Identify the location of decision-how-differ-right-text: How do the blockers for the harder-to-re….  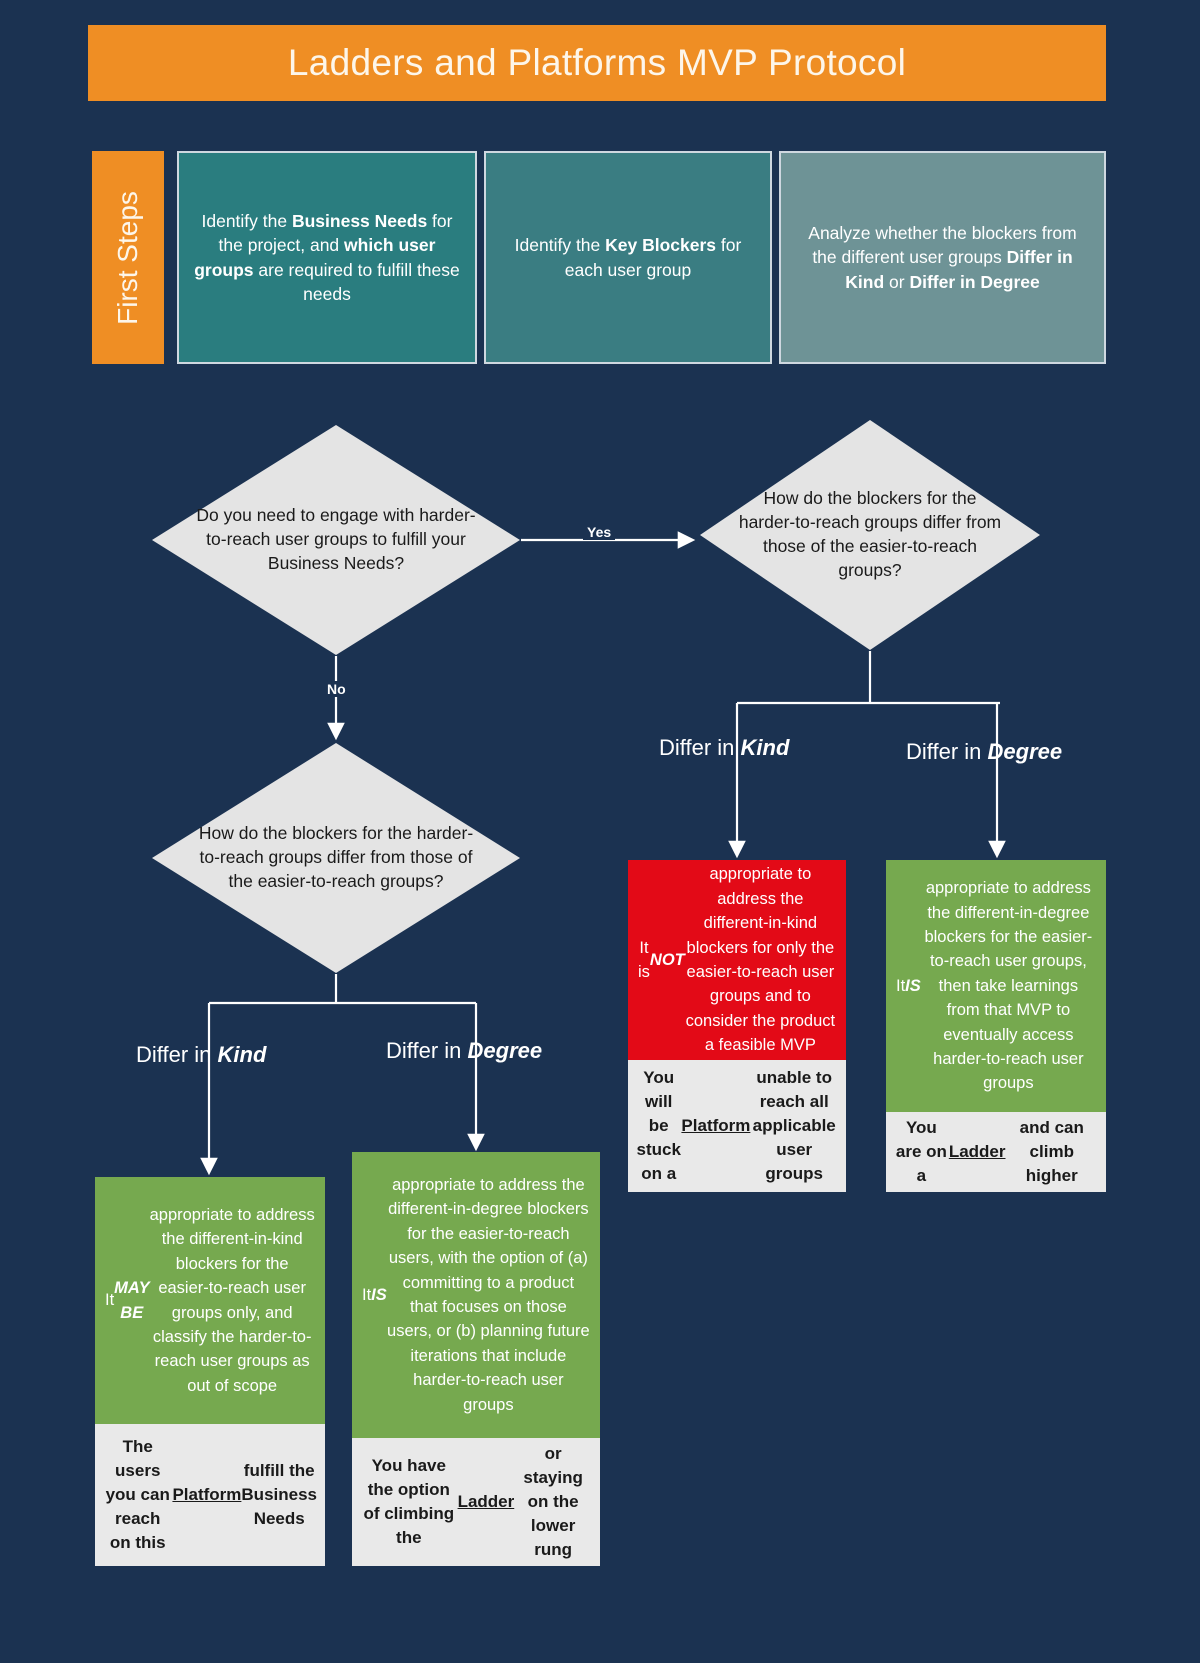
(870, 534).